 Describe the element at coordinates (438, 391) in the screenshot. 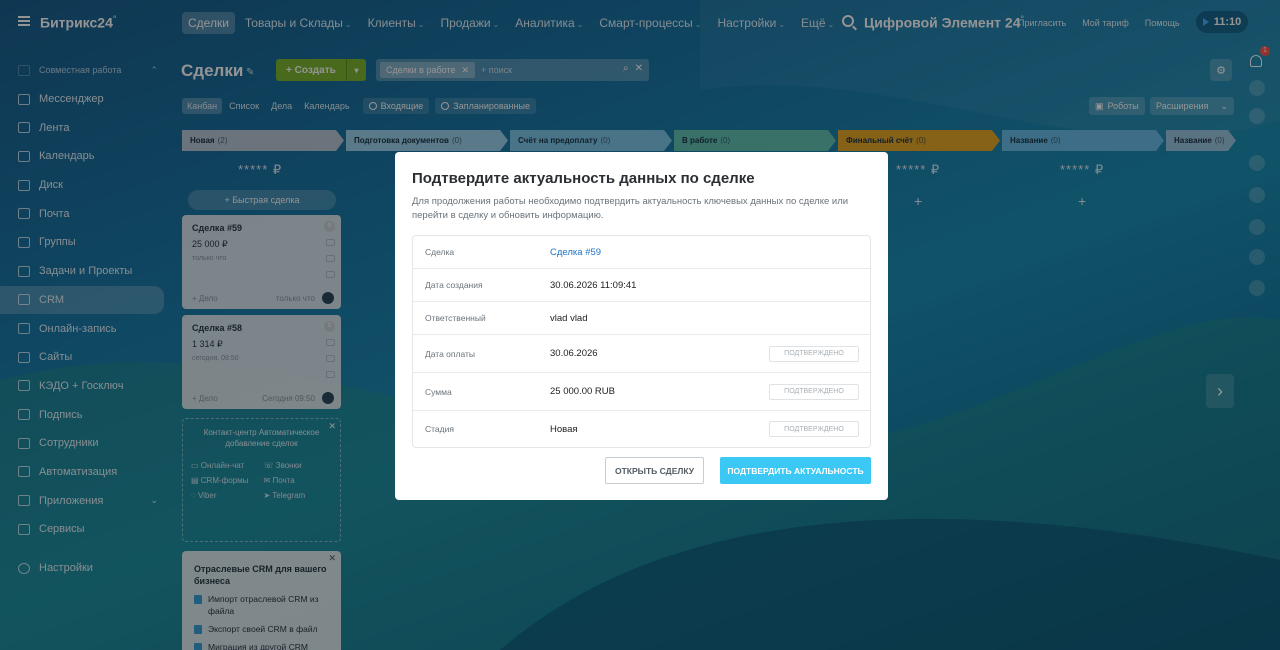

I see `row-label: Сумма` at that location.